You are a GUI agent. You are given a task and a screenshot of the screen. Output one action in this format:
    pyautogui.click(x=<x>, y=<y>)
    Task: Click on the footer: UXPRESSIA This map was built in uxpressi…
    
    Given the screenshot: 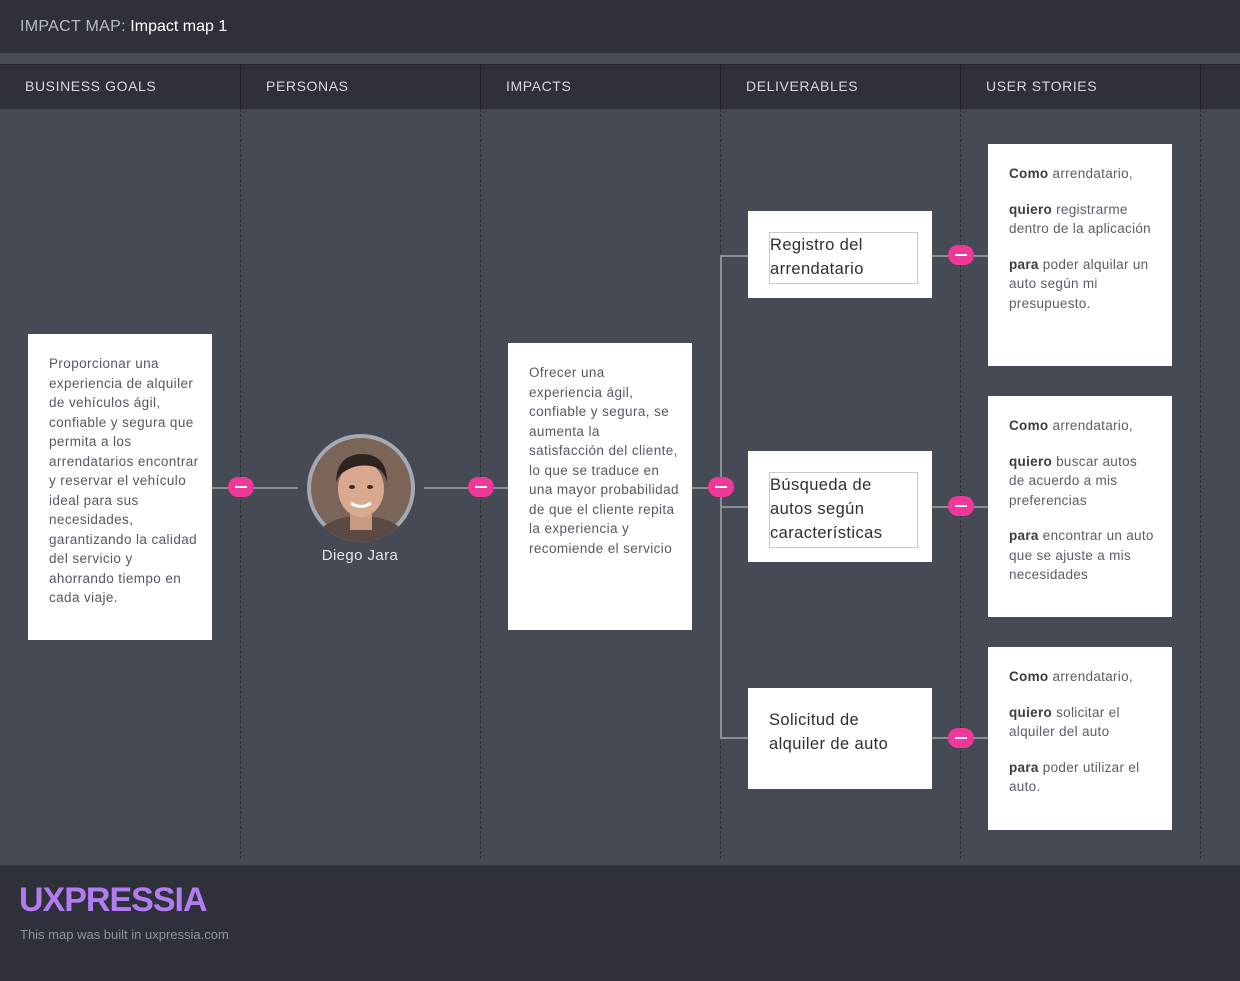 What is the action you would take?
    pyautogui.click(x=620, y=923)
    